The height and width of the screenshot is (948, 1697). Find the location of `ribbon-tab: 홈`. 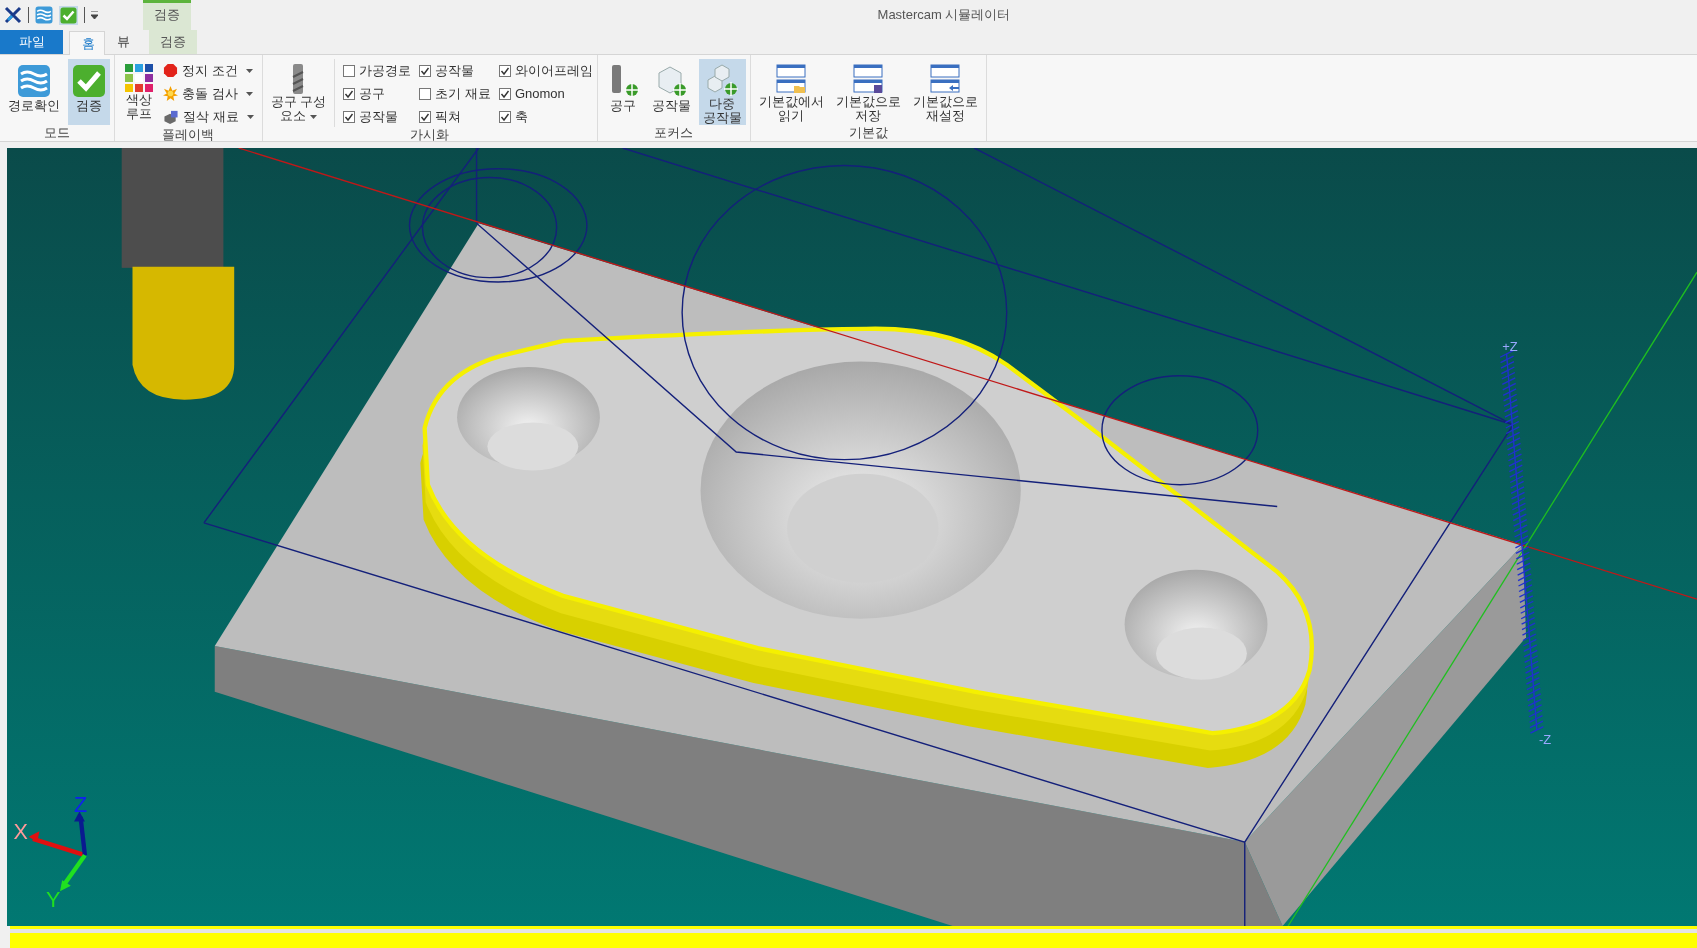

ribbon-tab: 홈 is located at coordinates (87, 43).